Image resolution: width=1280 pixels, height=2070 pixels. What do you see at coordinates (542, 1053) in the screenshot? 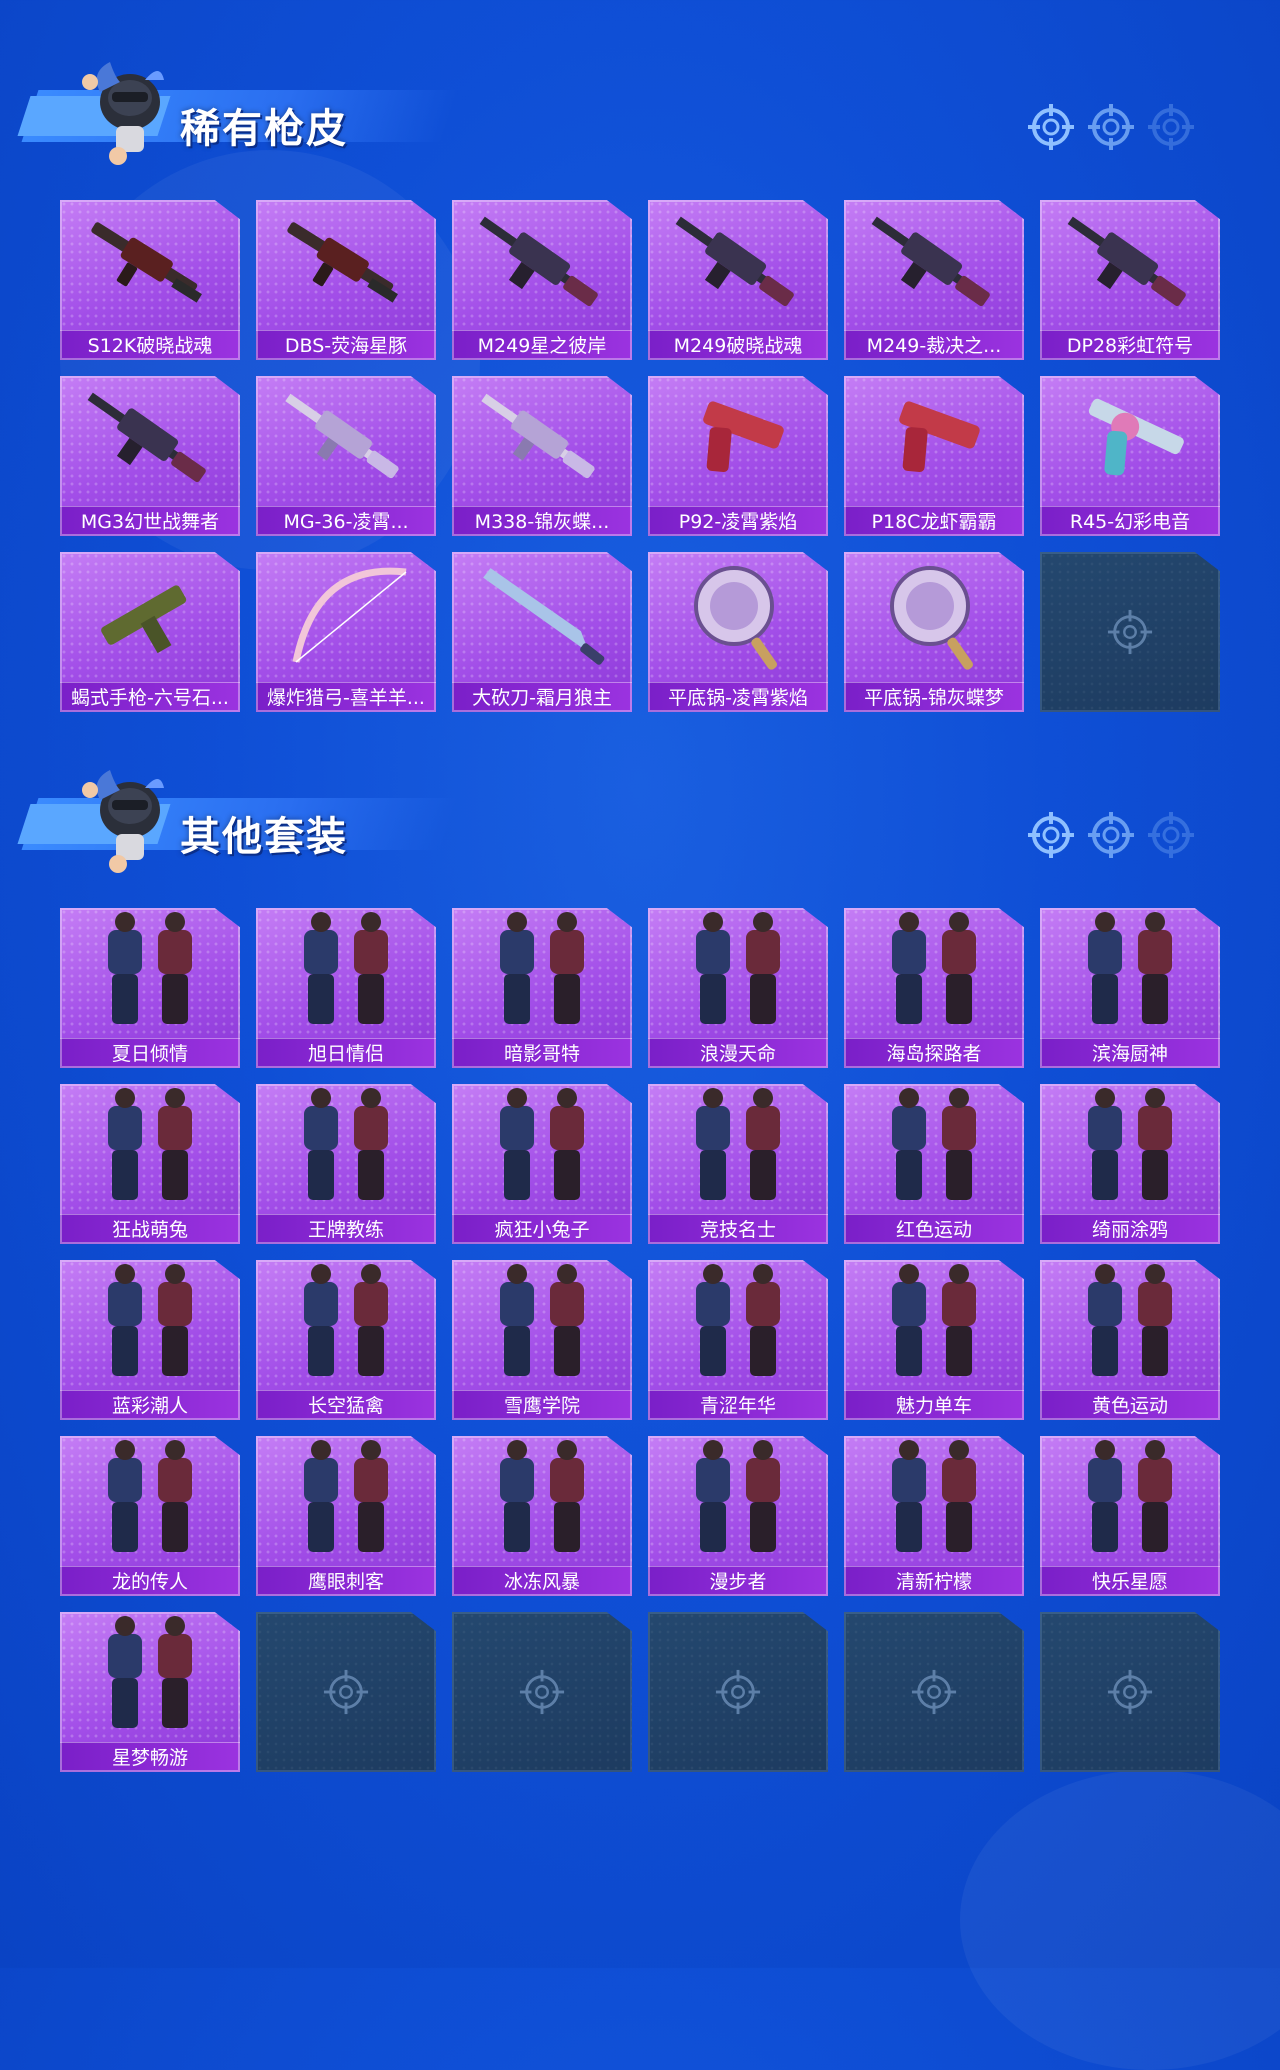
I see `item-label: 暗影哥特` at bounding box center [542, 1053].